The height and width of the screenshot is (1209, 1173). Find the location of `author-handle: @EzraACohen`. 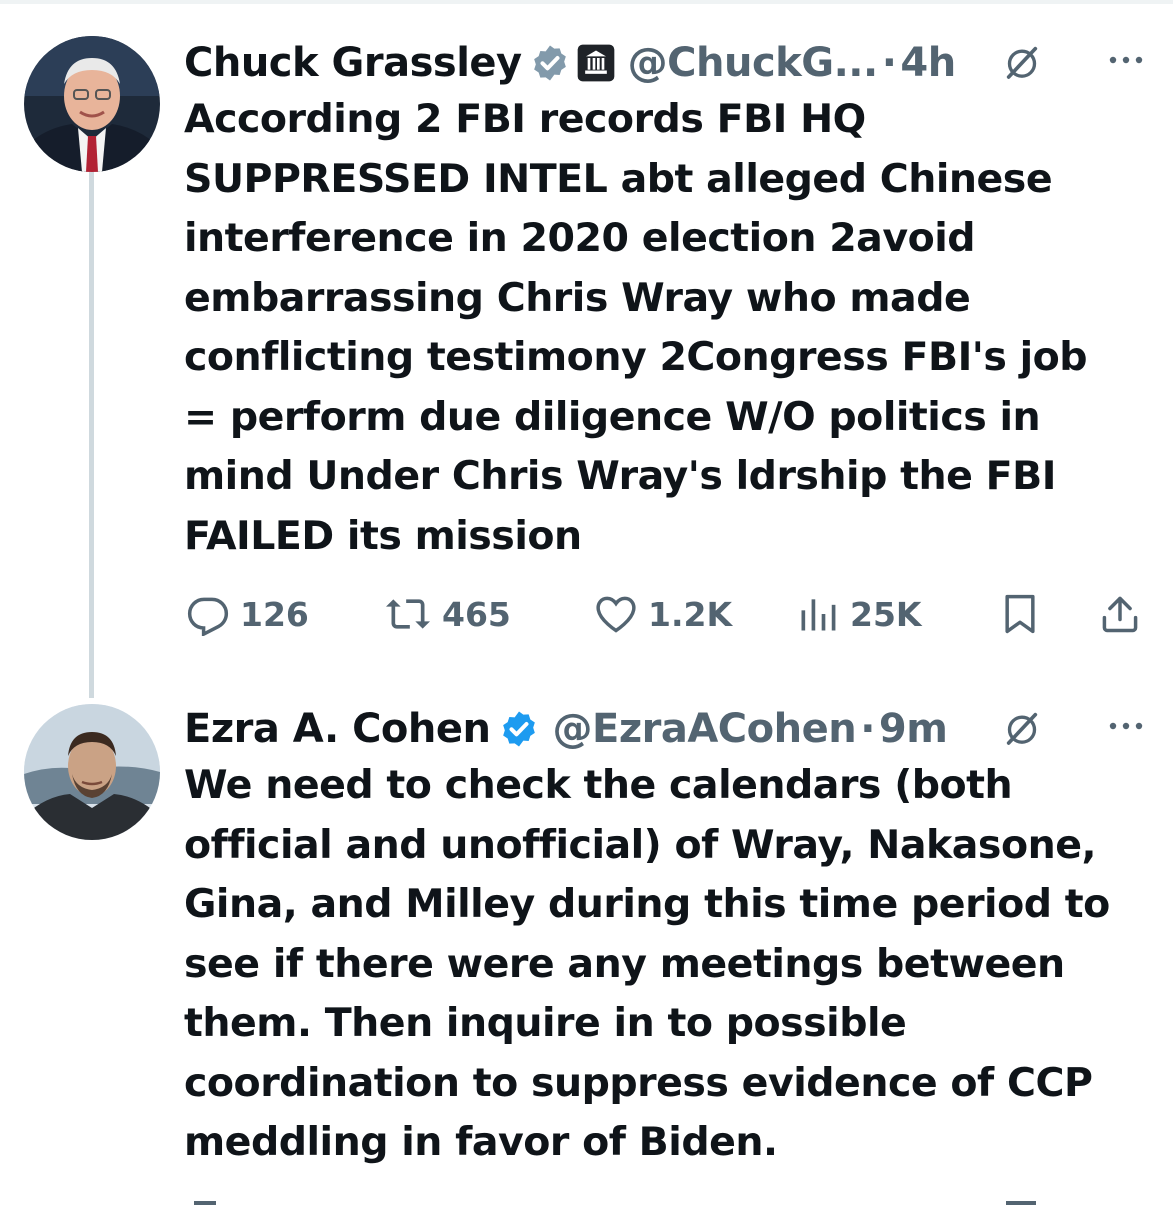

author-handle: @EzraACohen is located at coordinates (705, 729).